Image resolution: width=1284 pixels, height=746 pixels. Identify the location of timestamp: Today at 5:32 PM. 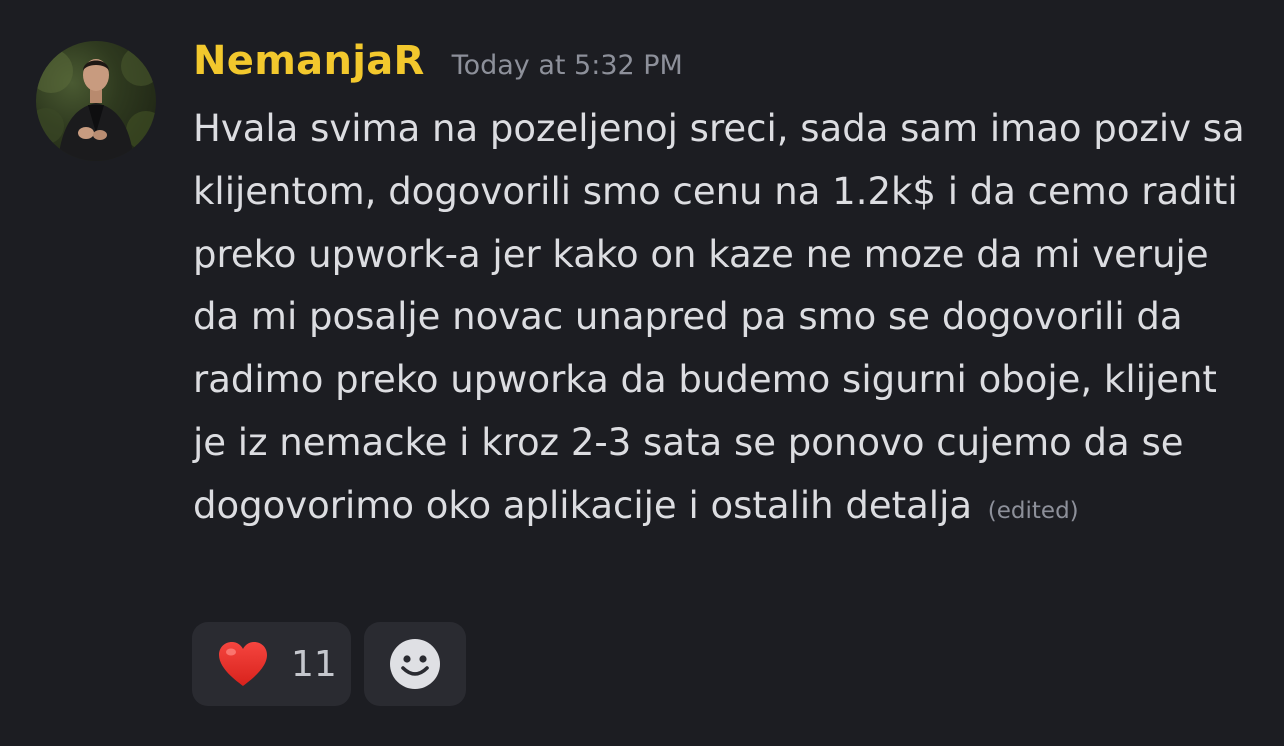
(567, 65).